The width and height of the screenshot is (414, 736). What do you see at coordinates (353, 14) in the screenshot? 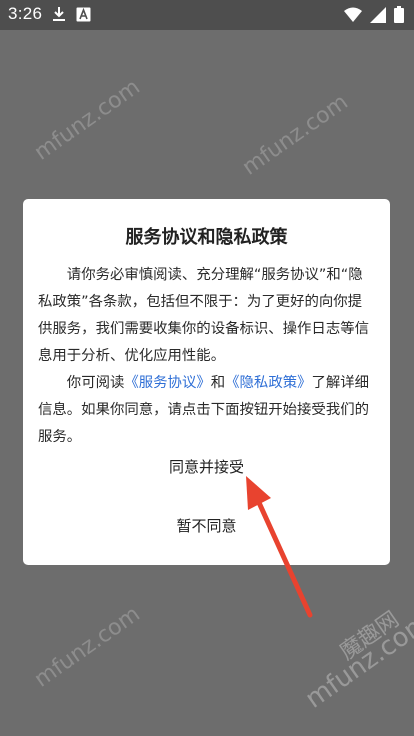
I see `wifi-icon` at bounding box center [353, 14].